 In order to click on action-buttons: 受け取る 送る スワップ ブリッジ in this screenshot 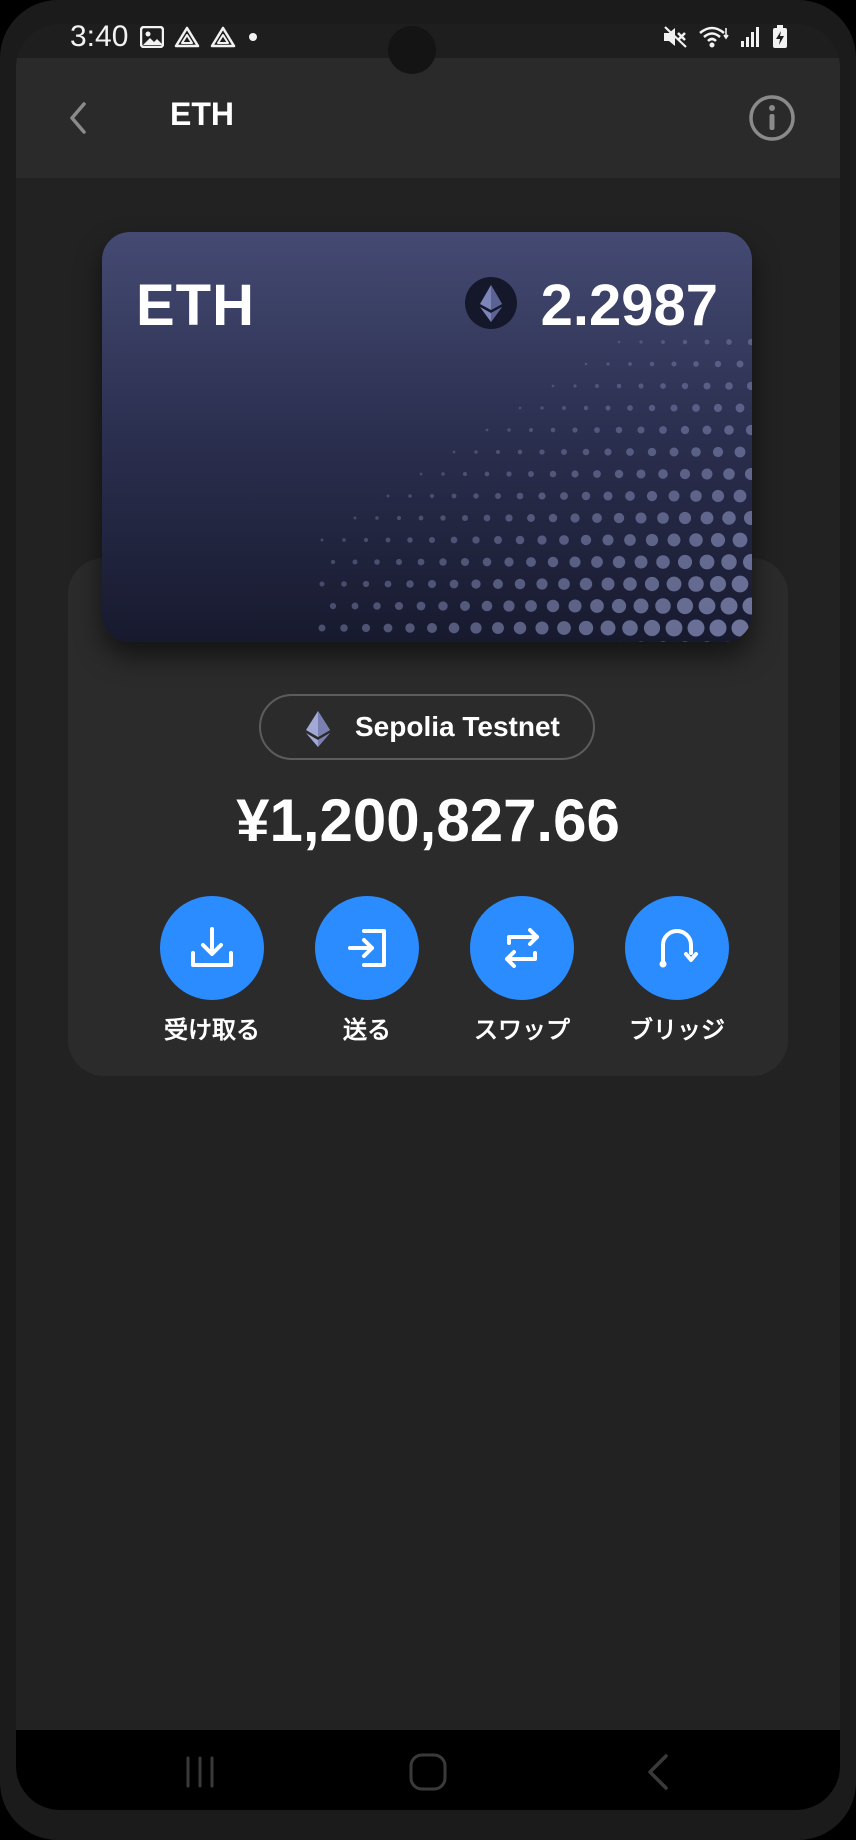, I will do `click(428, 976)`.